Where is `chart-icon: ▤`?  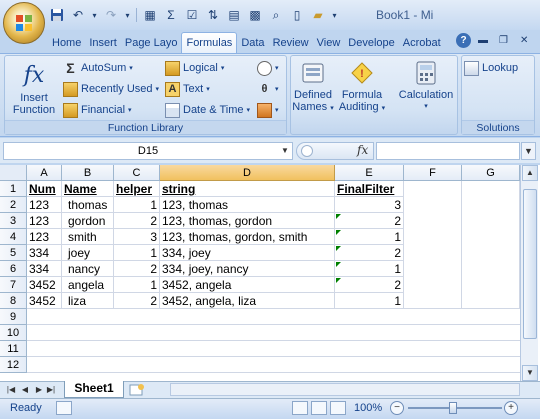
chart-icon: ▤ is located at coordinates (234, 15).